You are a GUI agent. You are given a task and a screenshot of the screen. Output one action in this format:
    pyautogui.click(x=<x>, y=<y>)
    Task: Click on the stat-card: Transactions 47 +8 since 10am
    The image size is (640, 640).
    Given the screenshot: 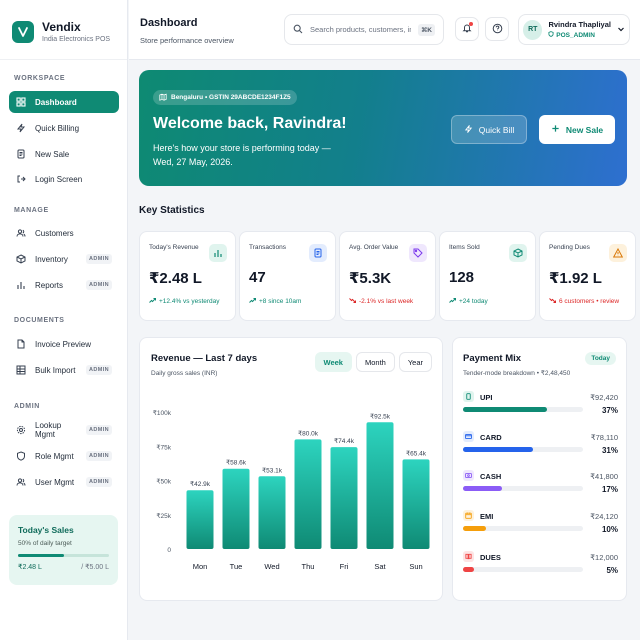 What is the action you would take?
    pyautogui.click(x=287, y=276)
    